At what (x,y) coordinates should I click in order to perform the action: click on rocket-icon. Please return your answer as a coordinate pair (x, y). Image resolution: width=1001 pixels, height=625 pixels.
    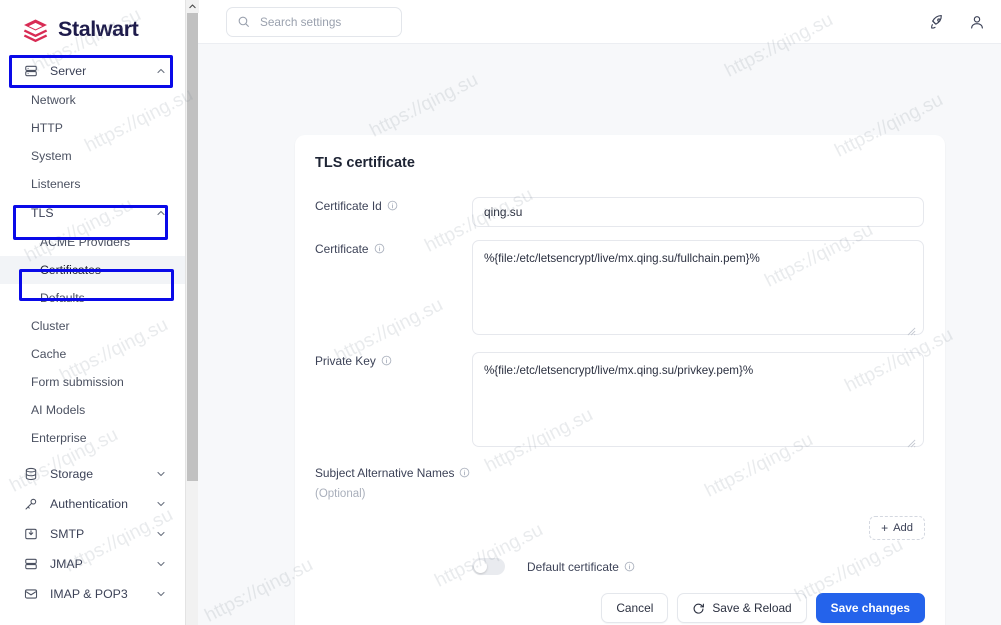
    Looking at the image, I should click on (937, 22).